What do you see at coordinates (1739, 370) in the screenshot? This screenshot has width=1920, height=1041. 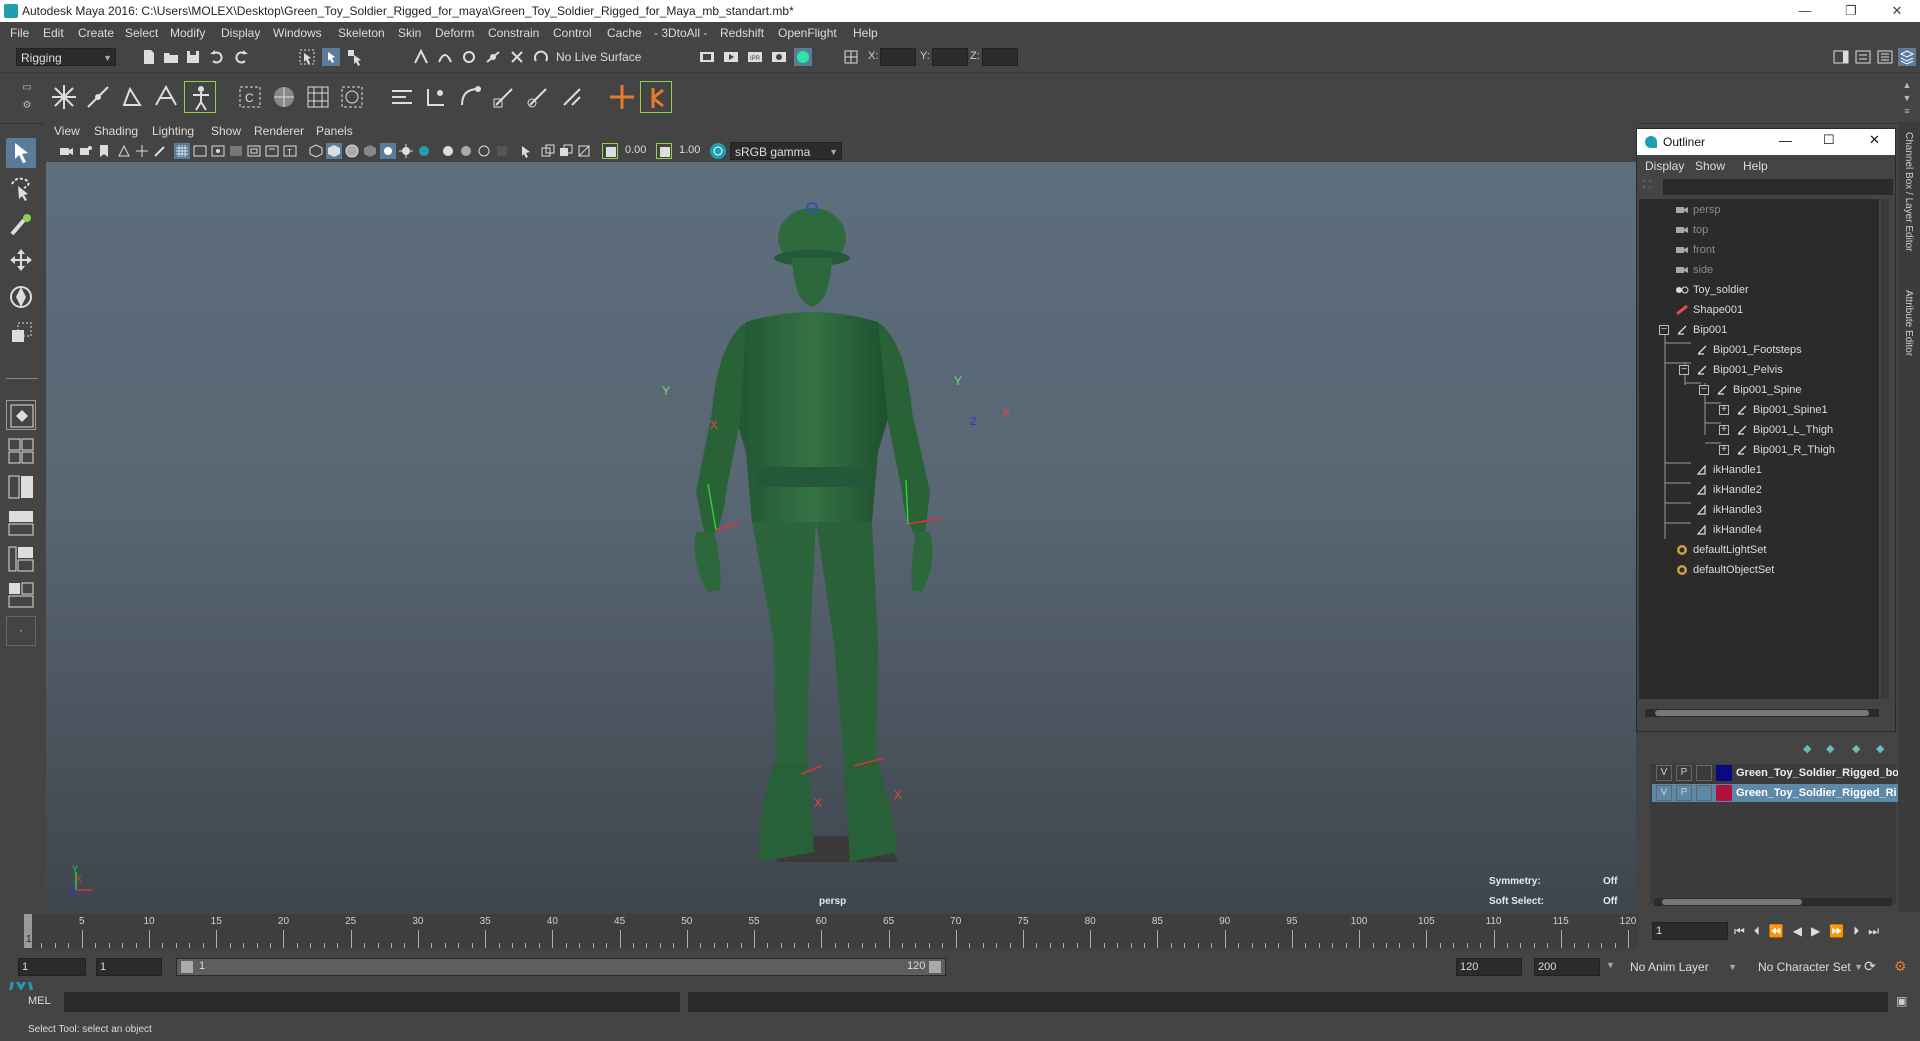 I see `outliner-item: Bip001_Pelvis` at bounding box center [1739, 370].